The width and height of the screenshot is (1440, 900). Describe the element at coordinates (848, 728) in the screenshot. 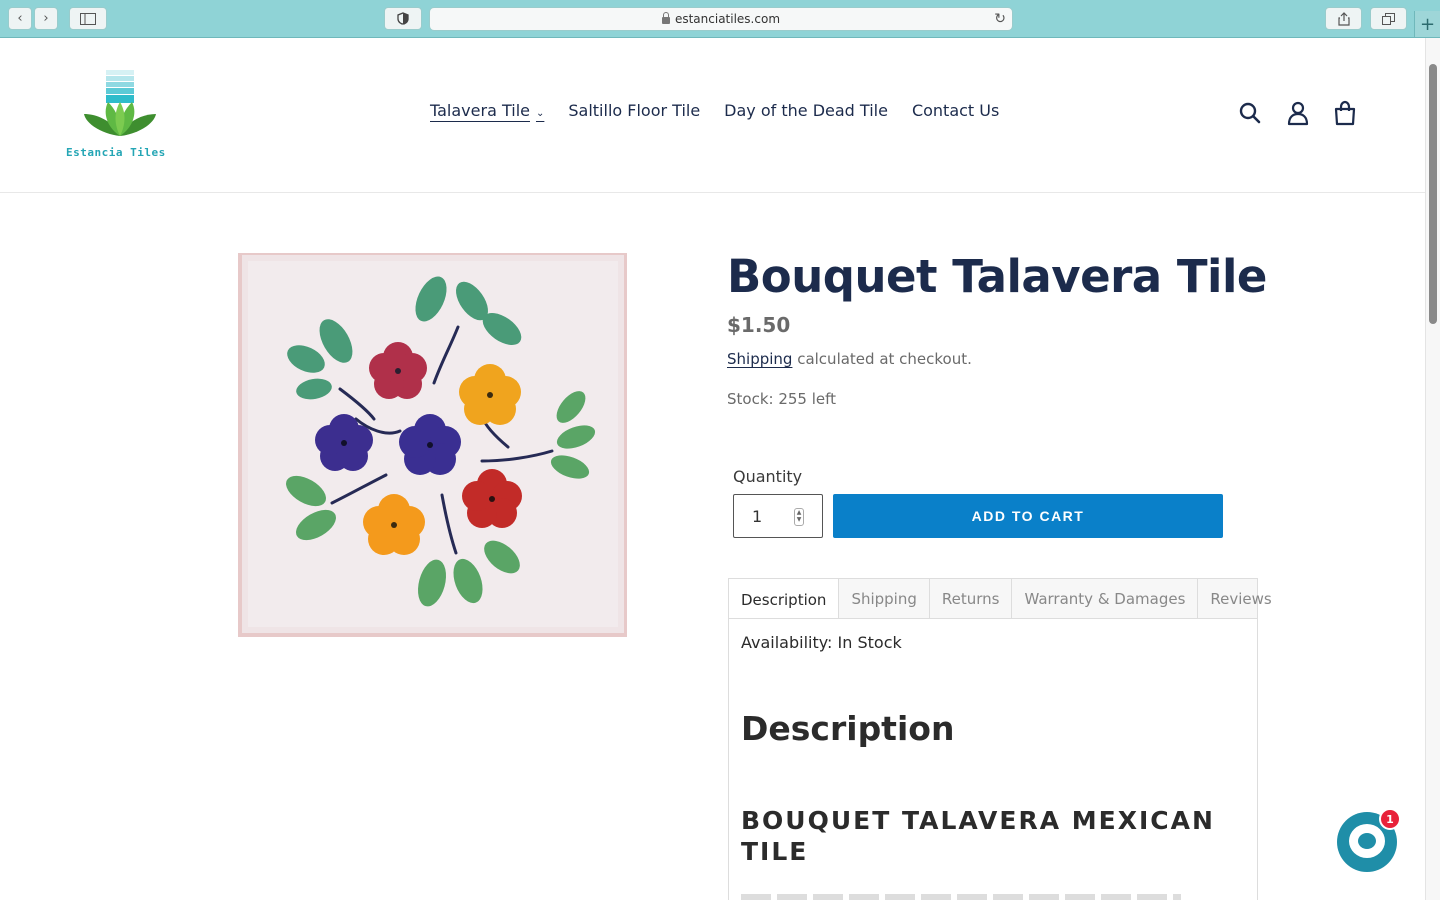

I see `description-heading: Description` at that location.